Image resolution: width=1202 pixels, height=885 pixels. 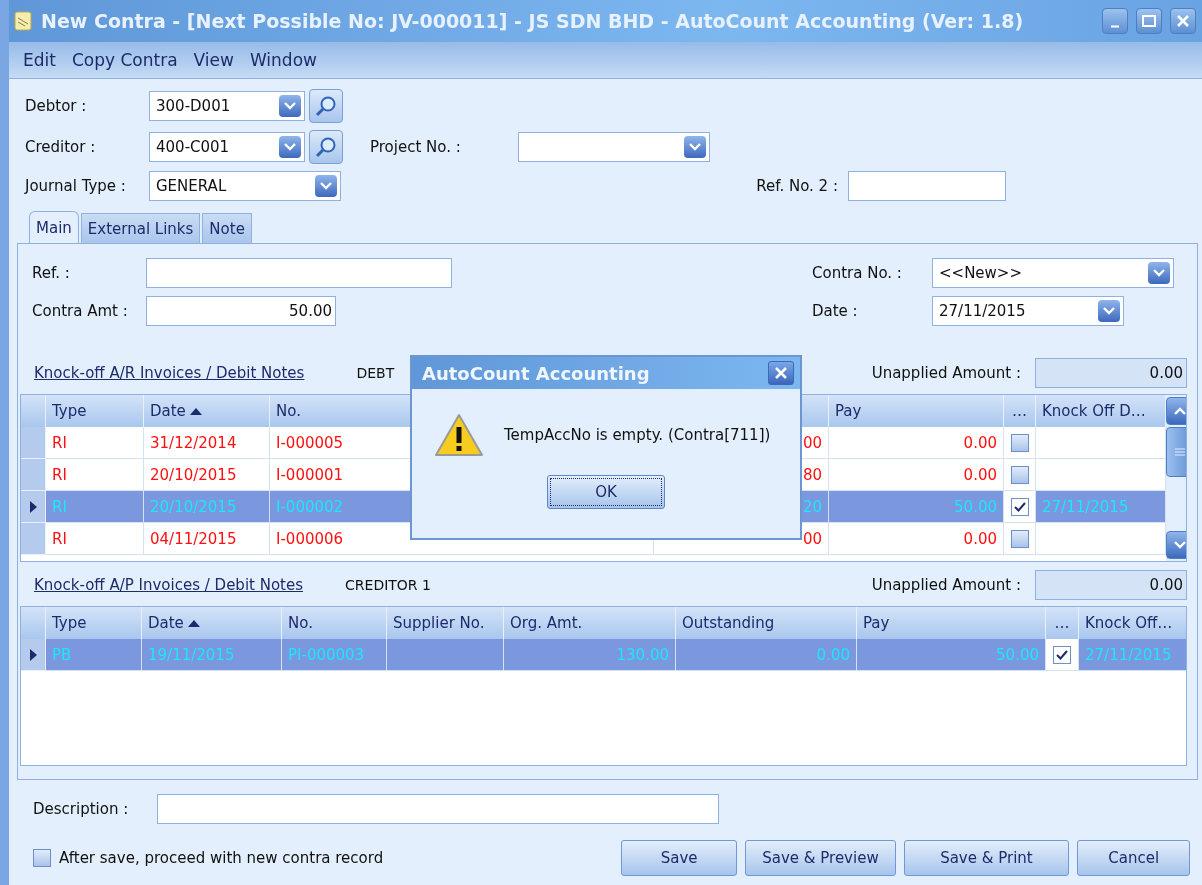 I want to click on menu-item: Window, so click(x=283, y=60).